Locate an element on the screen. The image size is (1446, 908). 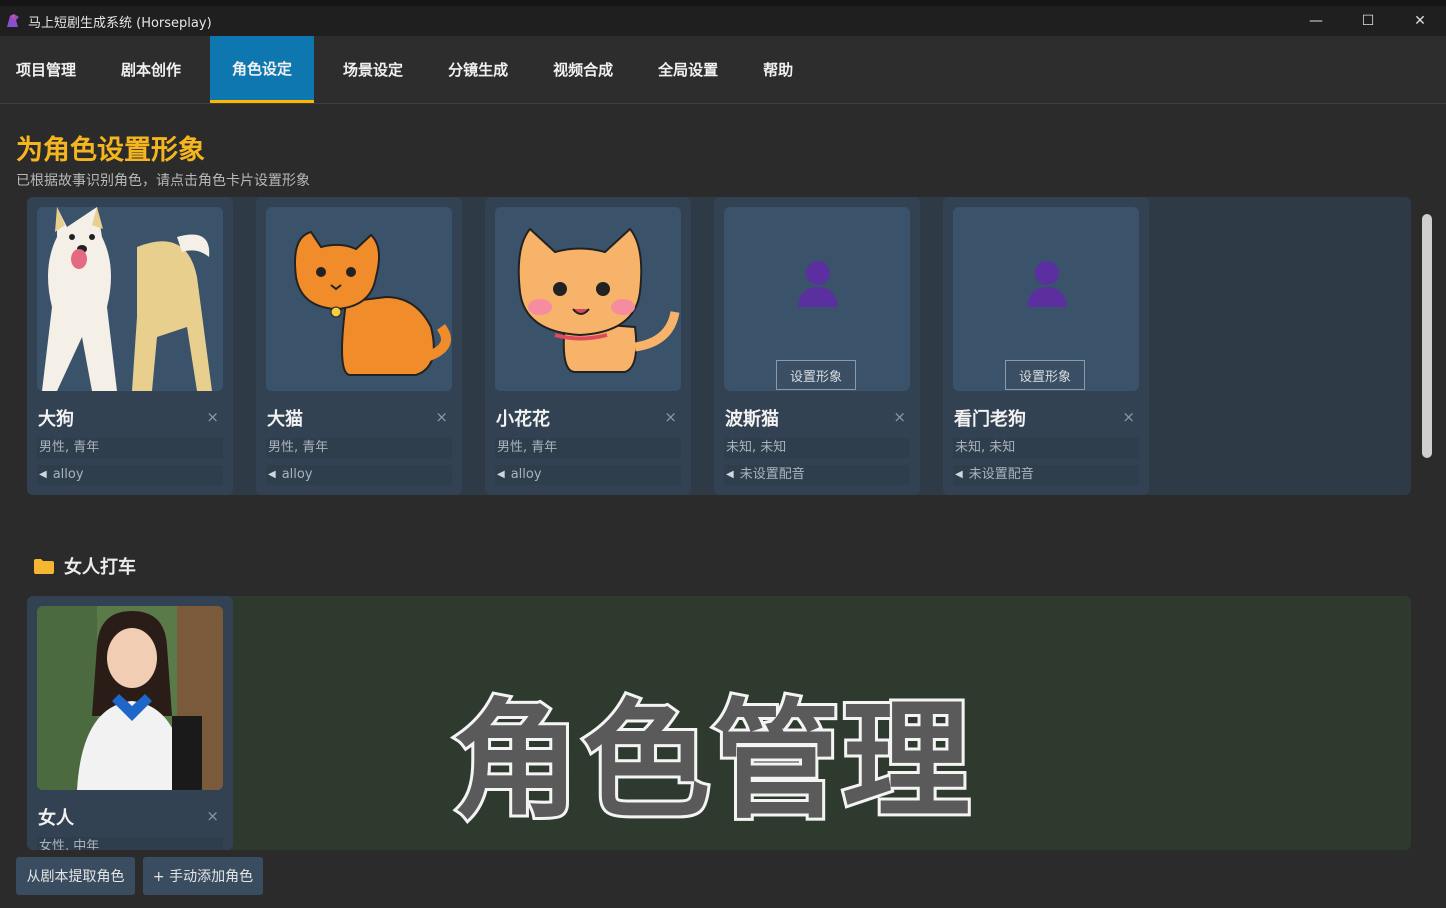
app-logo-icon is located at coordinates (13, 20).